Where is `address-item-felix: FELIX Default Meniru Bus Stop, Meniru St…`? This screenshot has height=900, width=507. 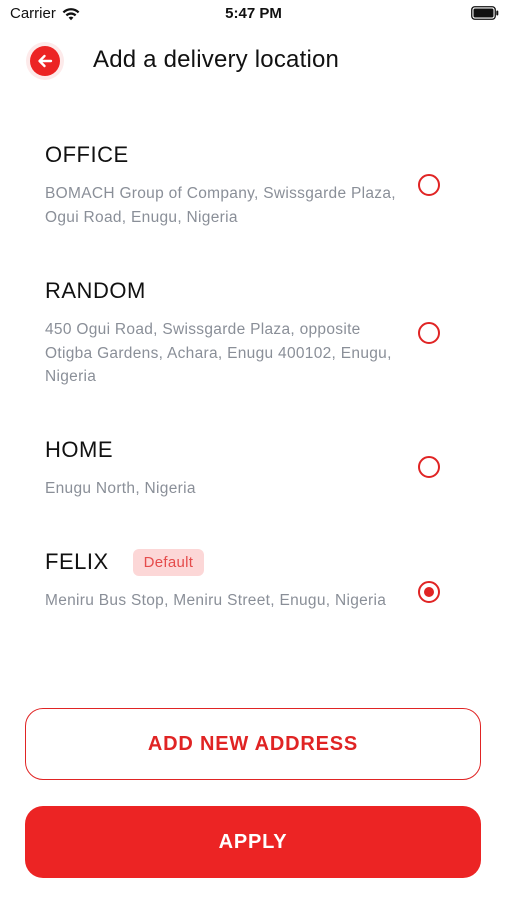 address-item-felix: FELIX Default Meniru Bus Stop, Meniru St… is located at coordinates (253, 580).